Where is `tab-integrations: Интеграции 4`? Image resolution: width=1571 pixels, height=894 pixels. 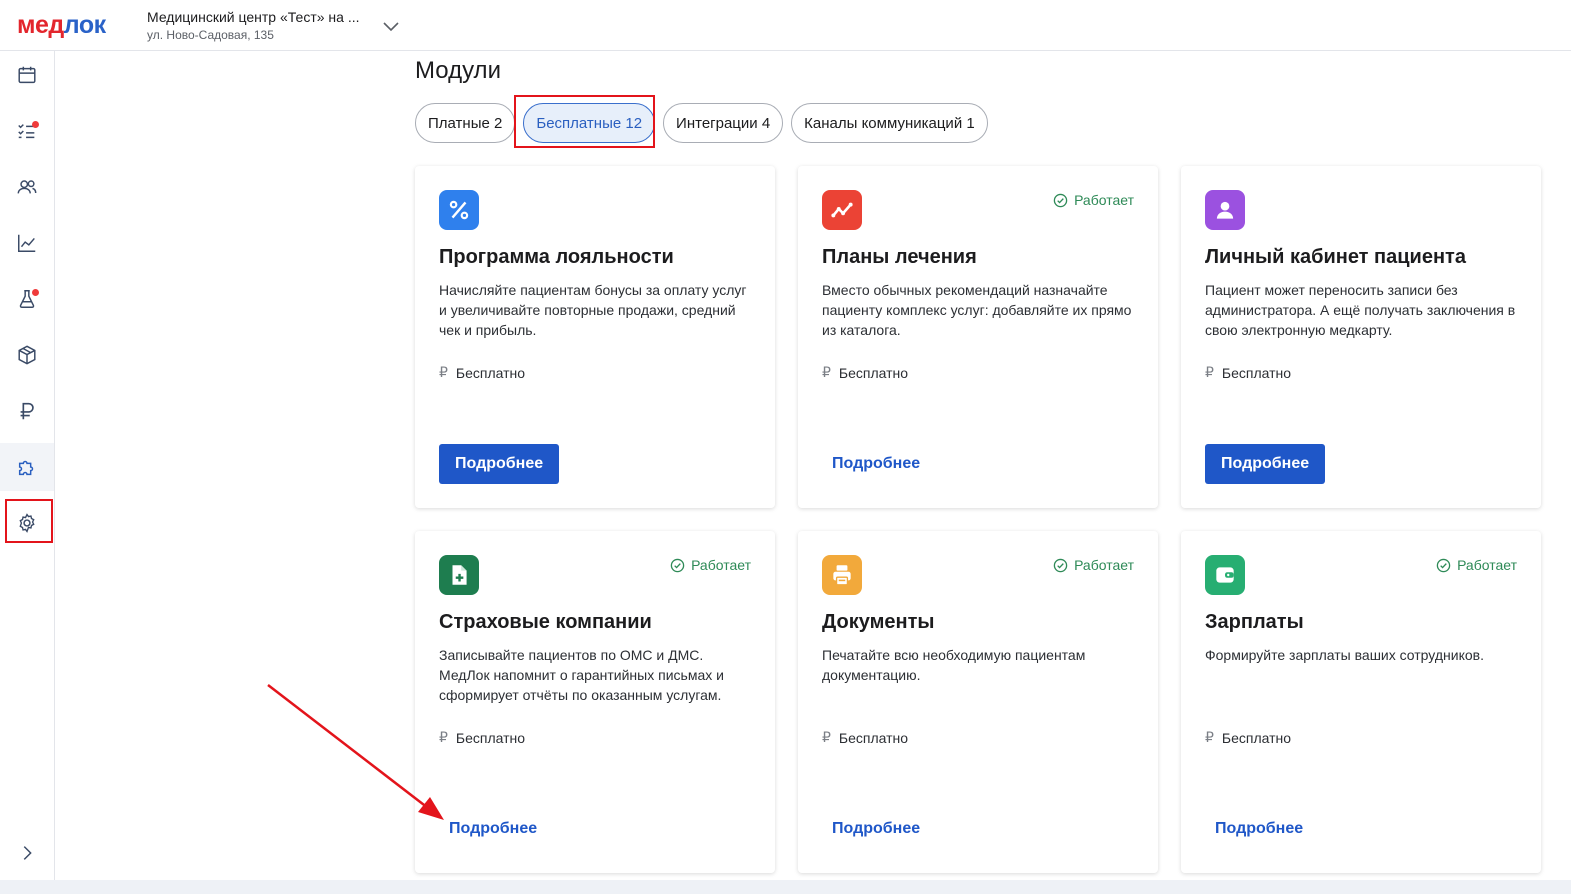 tab-integrations: Интеграции 4 is located at coordinates (723, 123).